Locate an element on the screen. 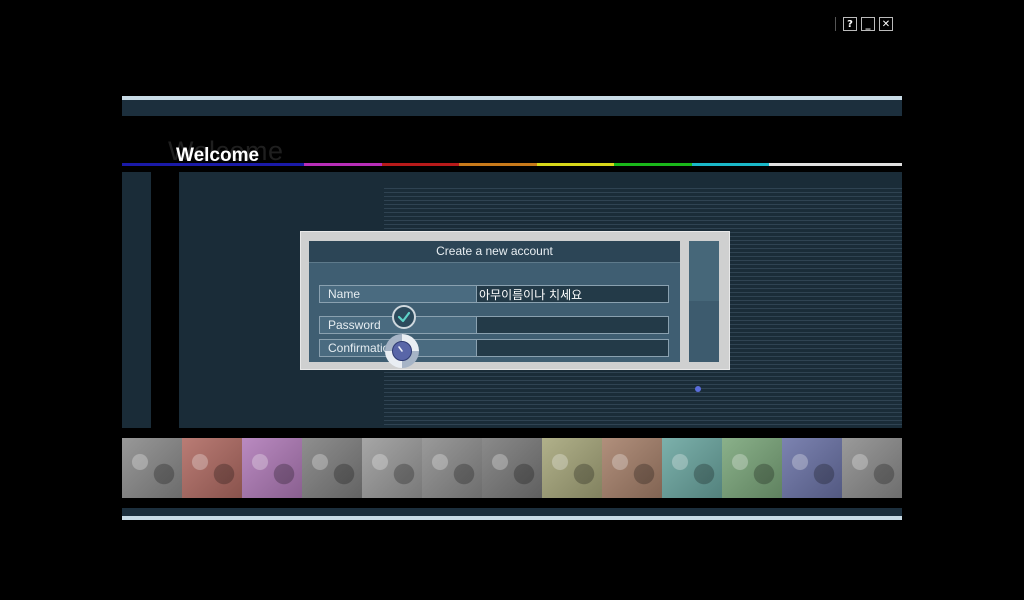  bottom-accent-line is located at coordinates (512, 518).